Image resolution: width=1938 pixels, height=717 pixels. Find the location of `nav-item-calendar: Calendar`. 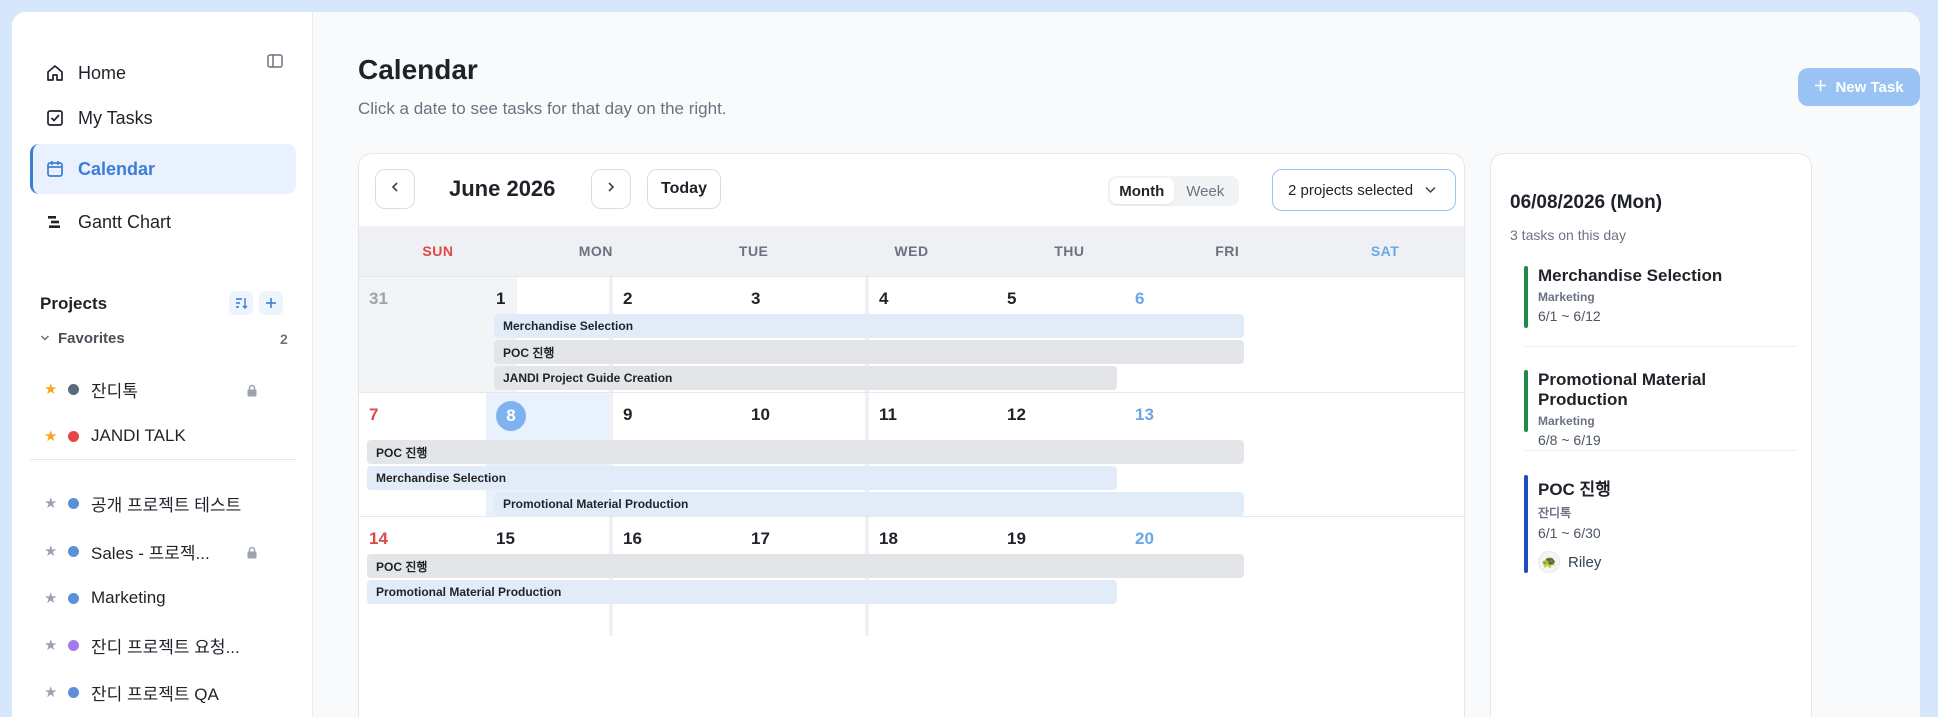

nav-item-calendar: Calendar is located at coordinates (163, 169).